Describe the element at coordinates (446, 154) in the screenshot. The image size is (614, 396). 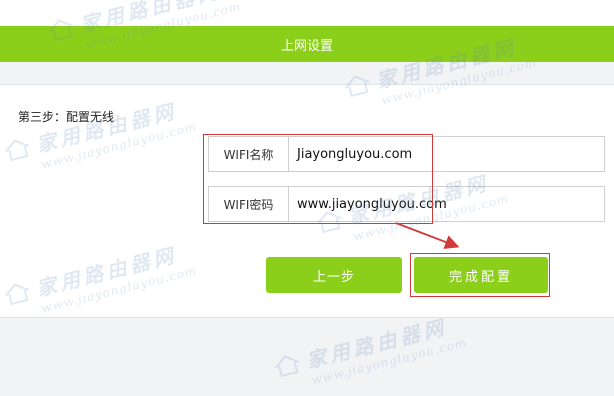
I see `wifi-name-input: Jiayongluyou.com` at that location.